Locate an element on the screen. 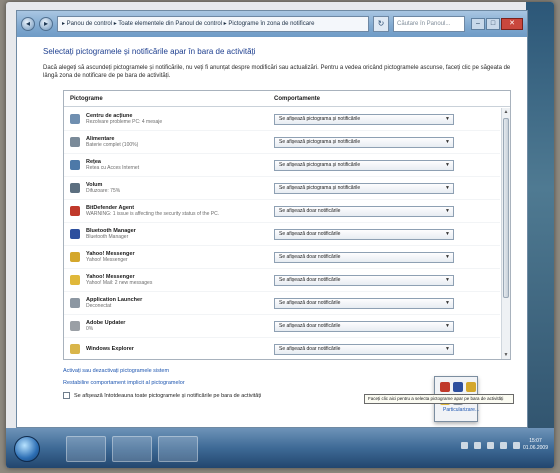  row-text: Yahoo! Messenger Yahoo! Messenger is located at coordinates (110, 257).